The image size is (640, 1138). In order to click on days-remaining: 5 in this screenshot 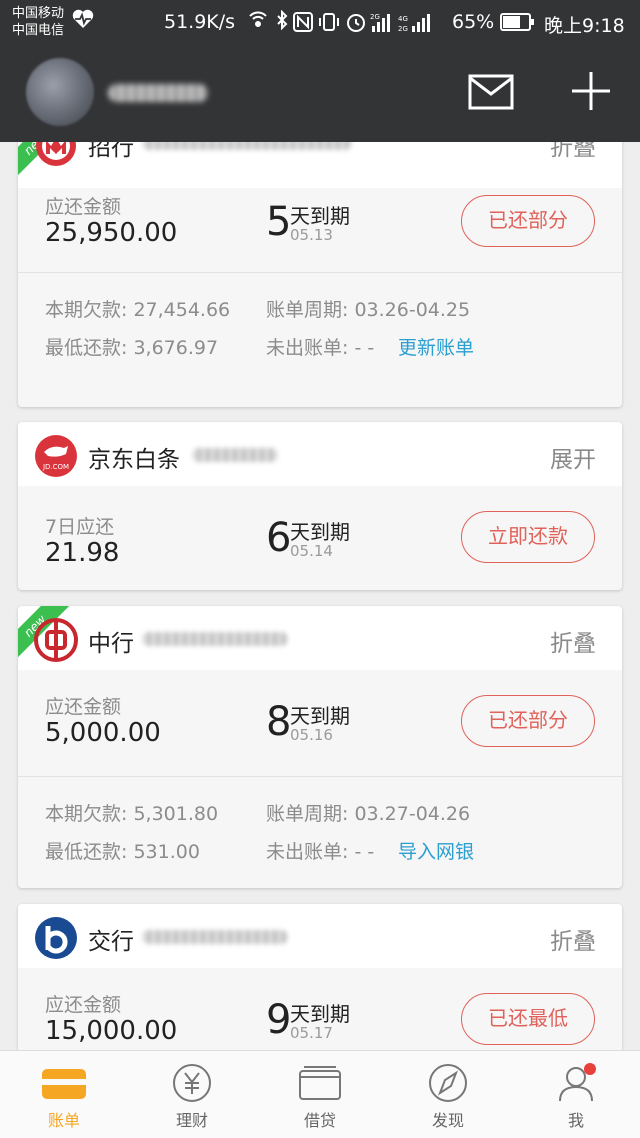, I will do `click(279, 222)`.